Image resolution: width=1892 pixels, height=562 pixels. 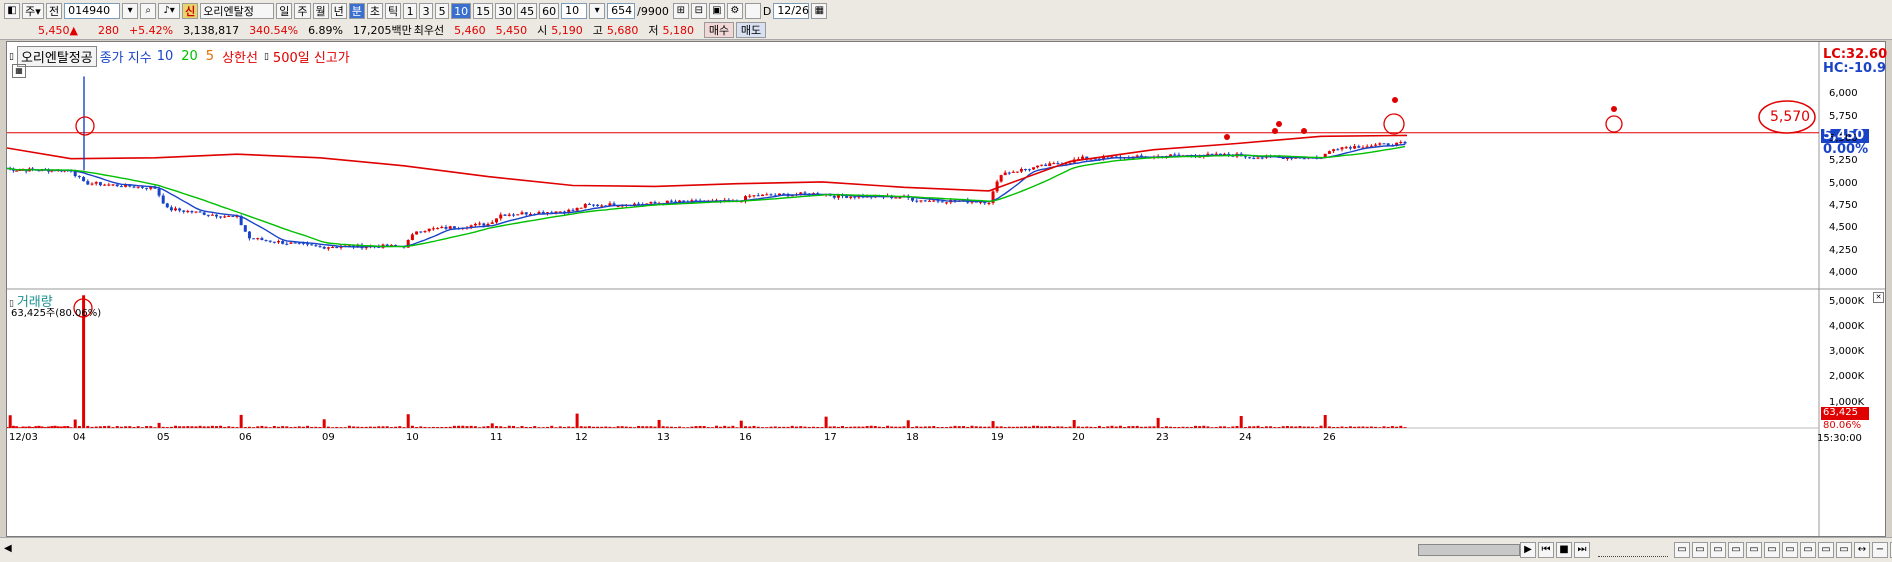 What do you see at coordinates (1862, 550) in the screenshot?
I see `zoom-fit-icon: ↔` at bounding box center [1862, 550].